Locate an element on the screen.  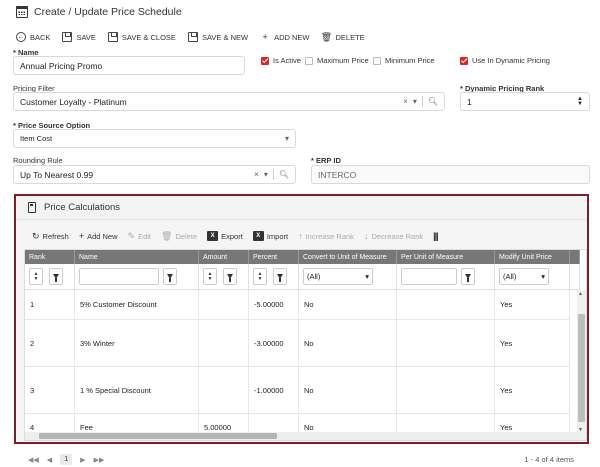
columns-button: ||| is located at coordinates (435, 236).